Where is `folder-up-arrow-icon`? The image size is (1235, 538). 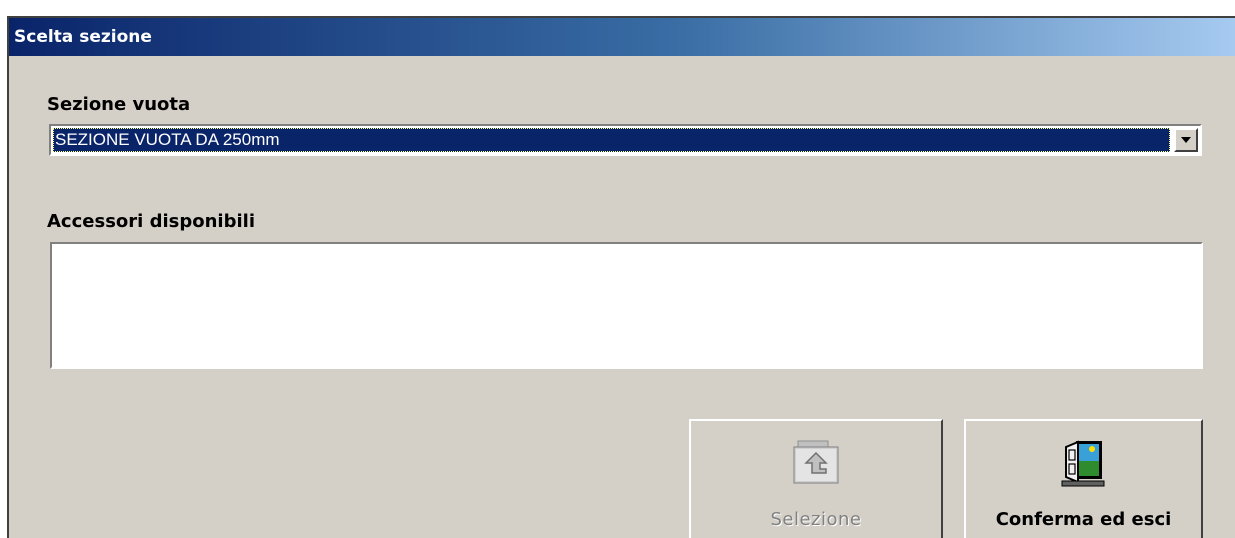
folder-up-arrow-icon is located at coordinates (816, 462).